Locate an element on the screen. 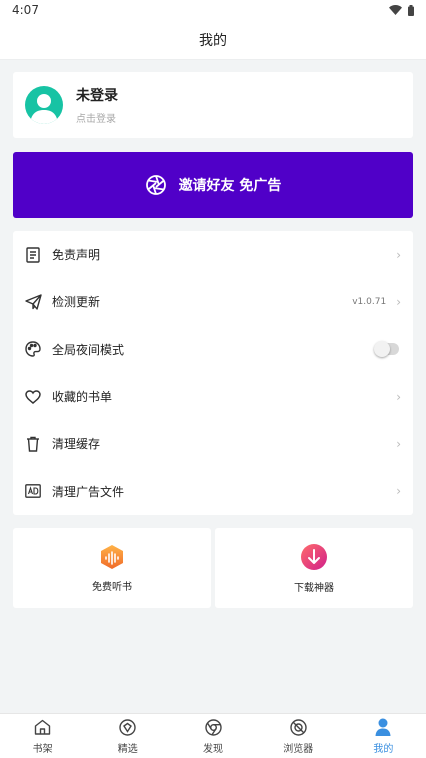 The width and height of the screenshot is (426, 758). menu-item-label: 清理缓存 is located at coordinates (76, 444).